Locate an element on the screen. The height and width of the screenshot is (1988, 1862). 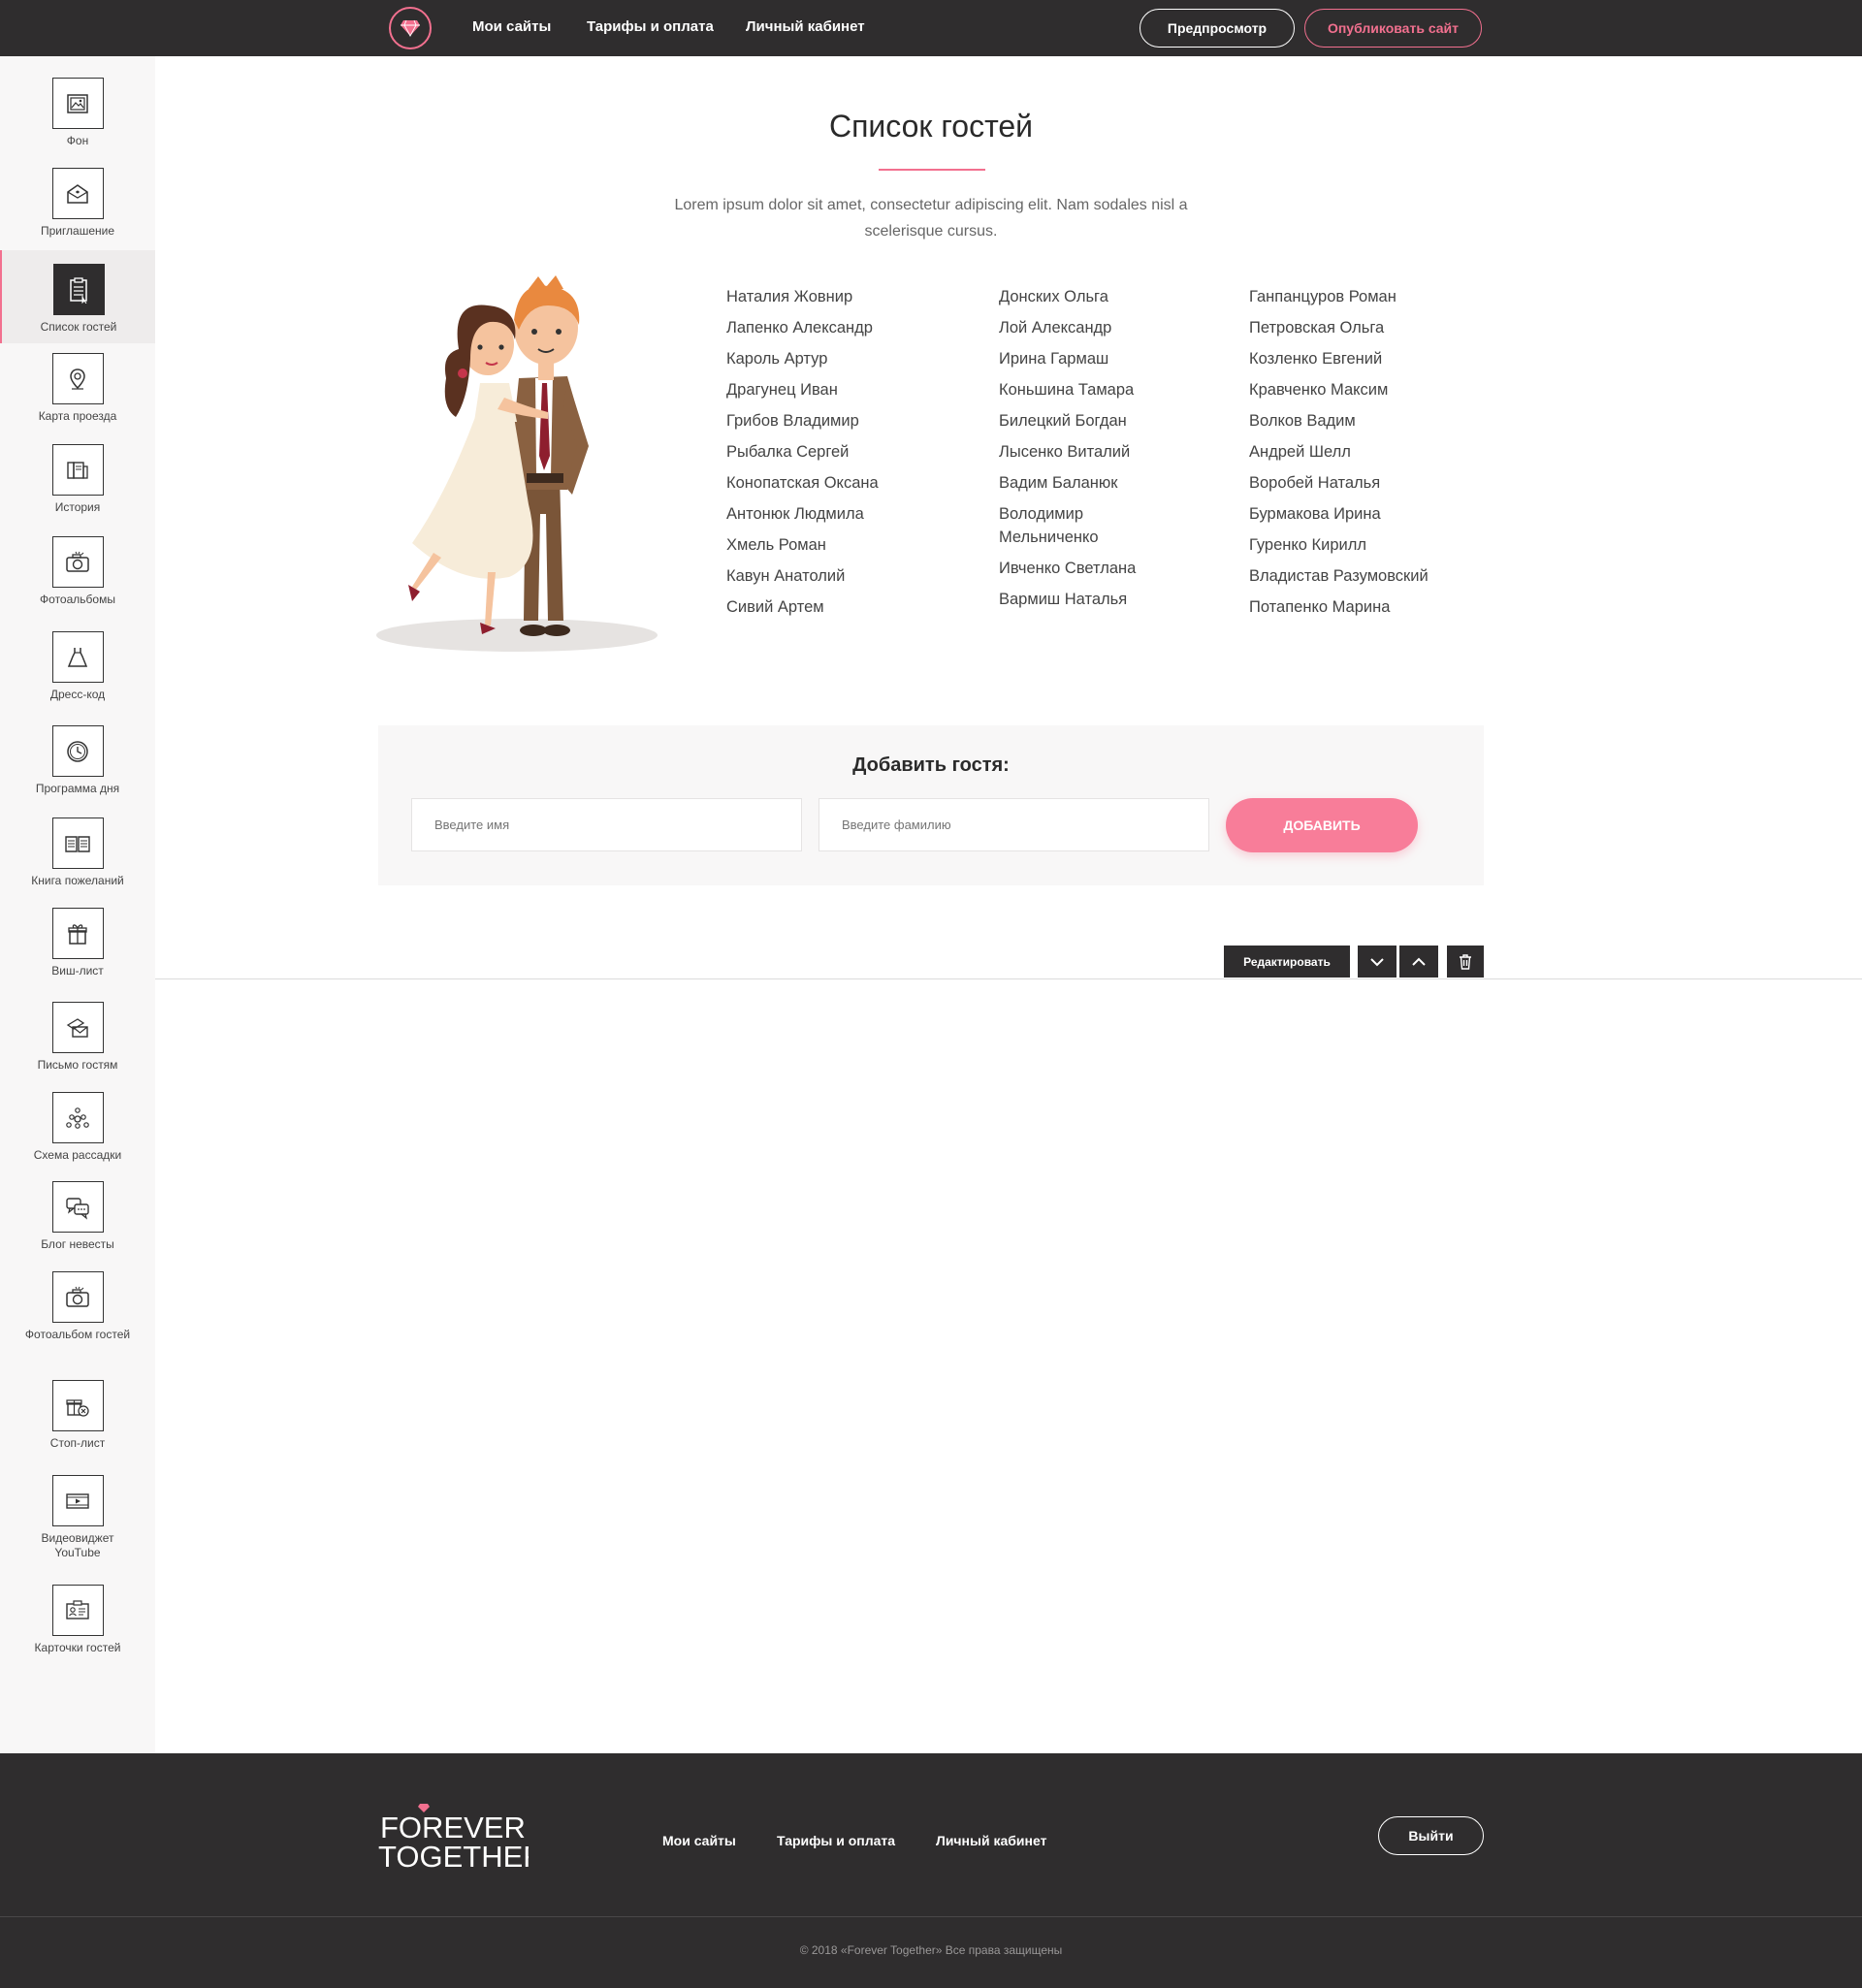
move-down-button is located at coordinates (1377, 962).